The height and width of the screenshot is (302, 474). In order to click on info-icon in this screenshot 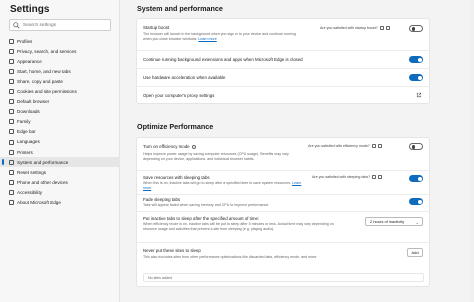, I will do `click(193, 146)`.